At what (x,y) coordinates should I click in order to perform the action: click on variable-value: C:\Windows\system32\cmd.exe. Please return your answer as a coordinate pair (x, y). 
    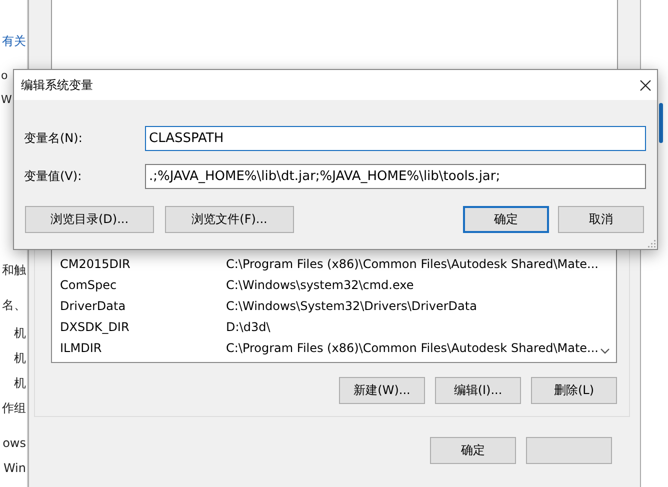
    Looking at the image, I should click on (320, 285).